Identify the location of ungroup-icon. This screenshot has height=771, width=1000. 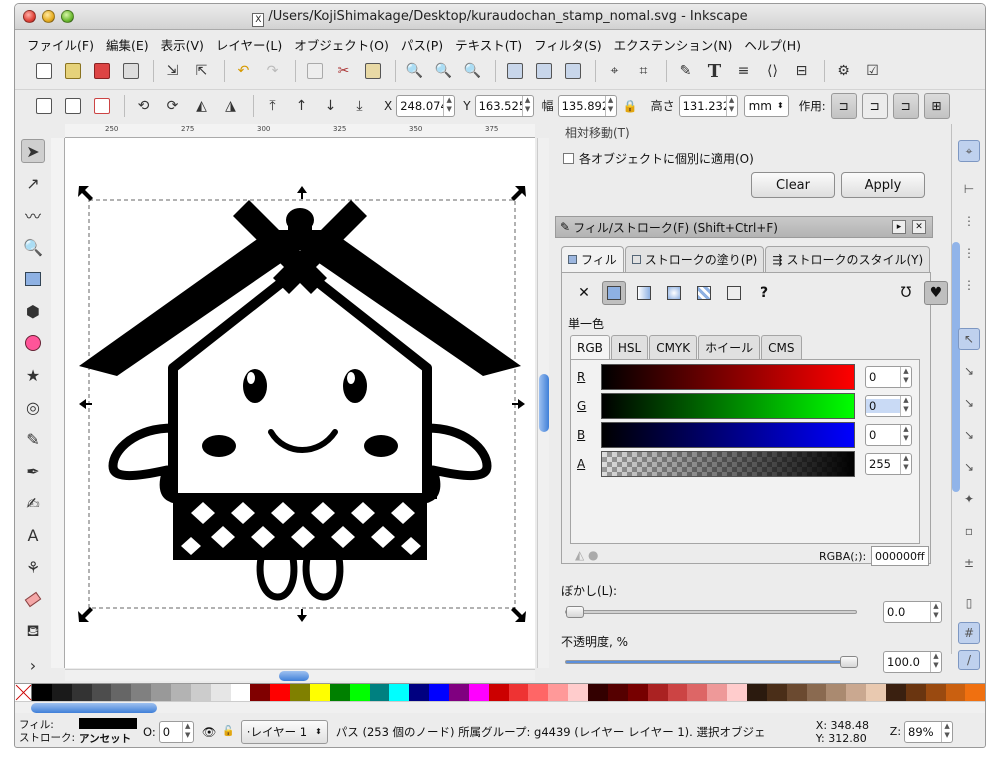
(543, 71).